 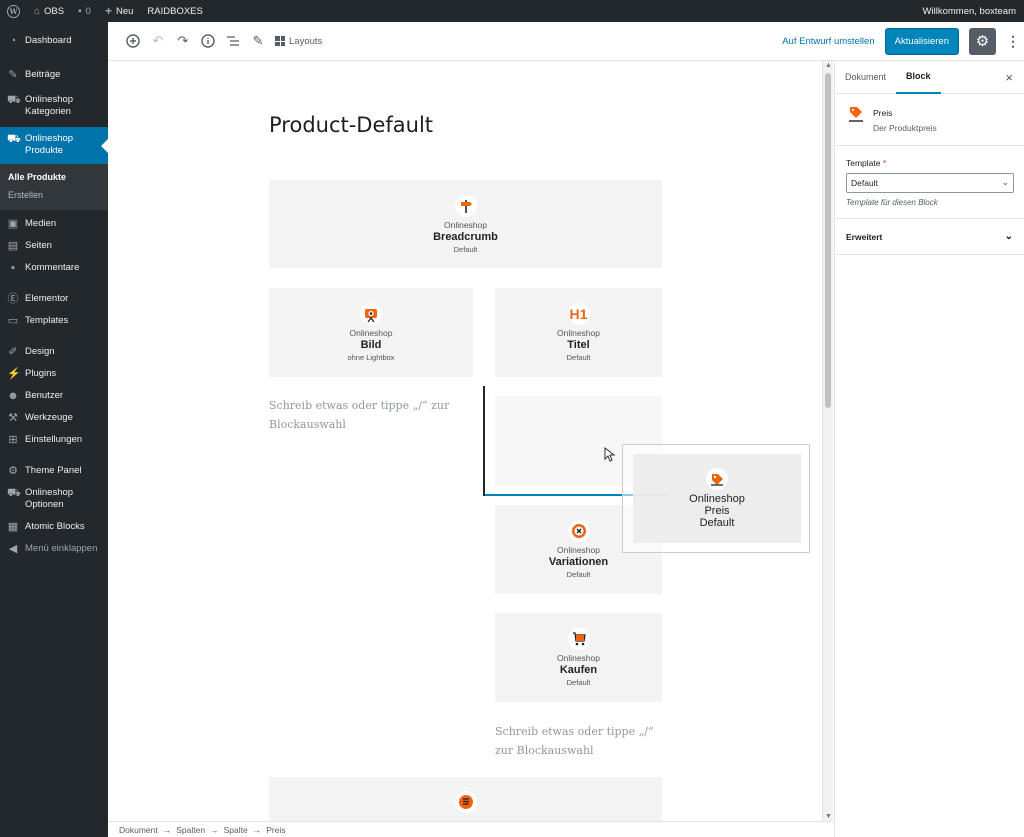 What do you see at coordinates (929, 237) in the screenshot?
I see `advanced-panel-toggle: Erweitert ⌄` at bounding box center [929, 237].